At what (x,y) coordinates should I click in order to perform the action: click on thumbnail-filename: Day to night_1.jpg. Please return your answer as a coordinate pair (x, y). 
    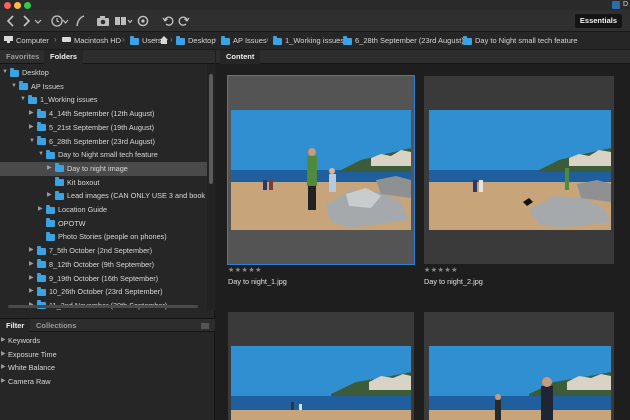
    Looking at the image, I should click on (257, 281).